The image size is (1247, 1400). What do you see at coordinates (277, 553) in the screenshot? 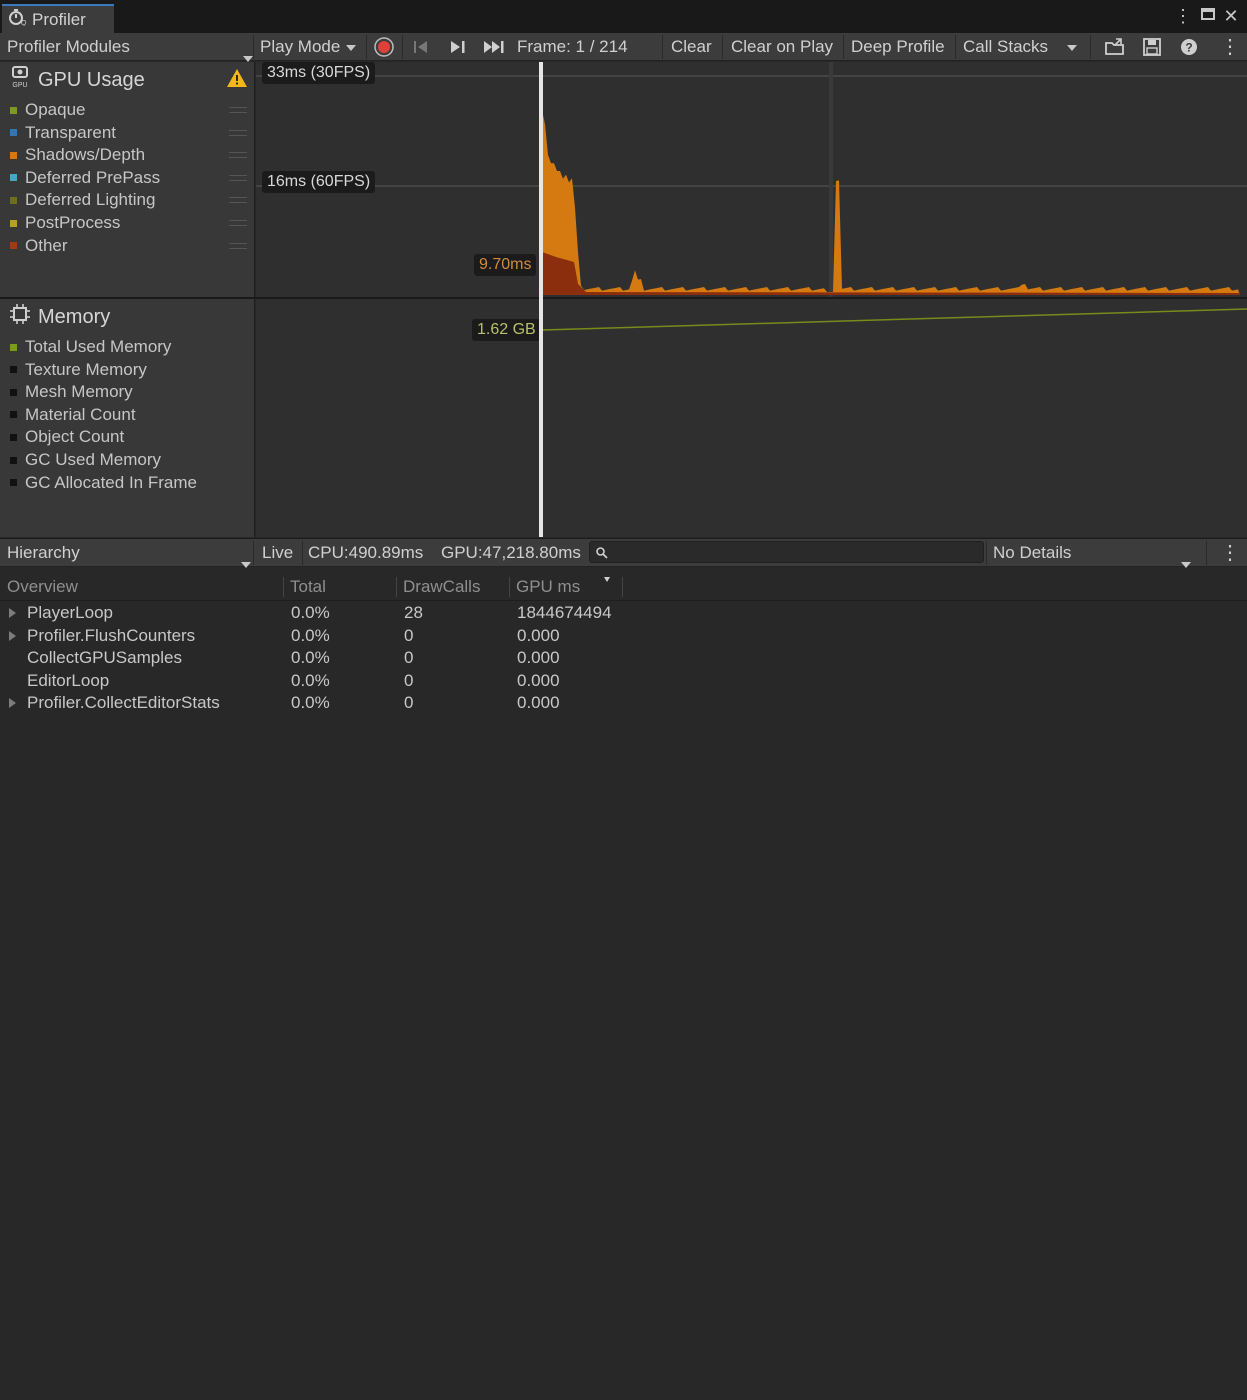
I see `live-toggle: Live` at bounding box center [277, 553].